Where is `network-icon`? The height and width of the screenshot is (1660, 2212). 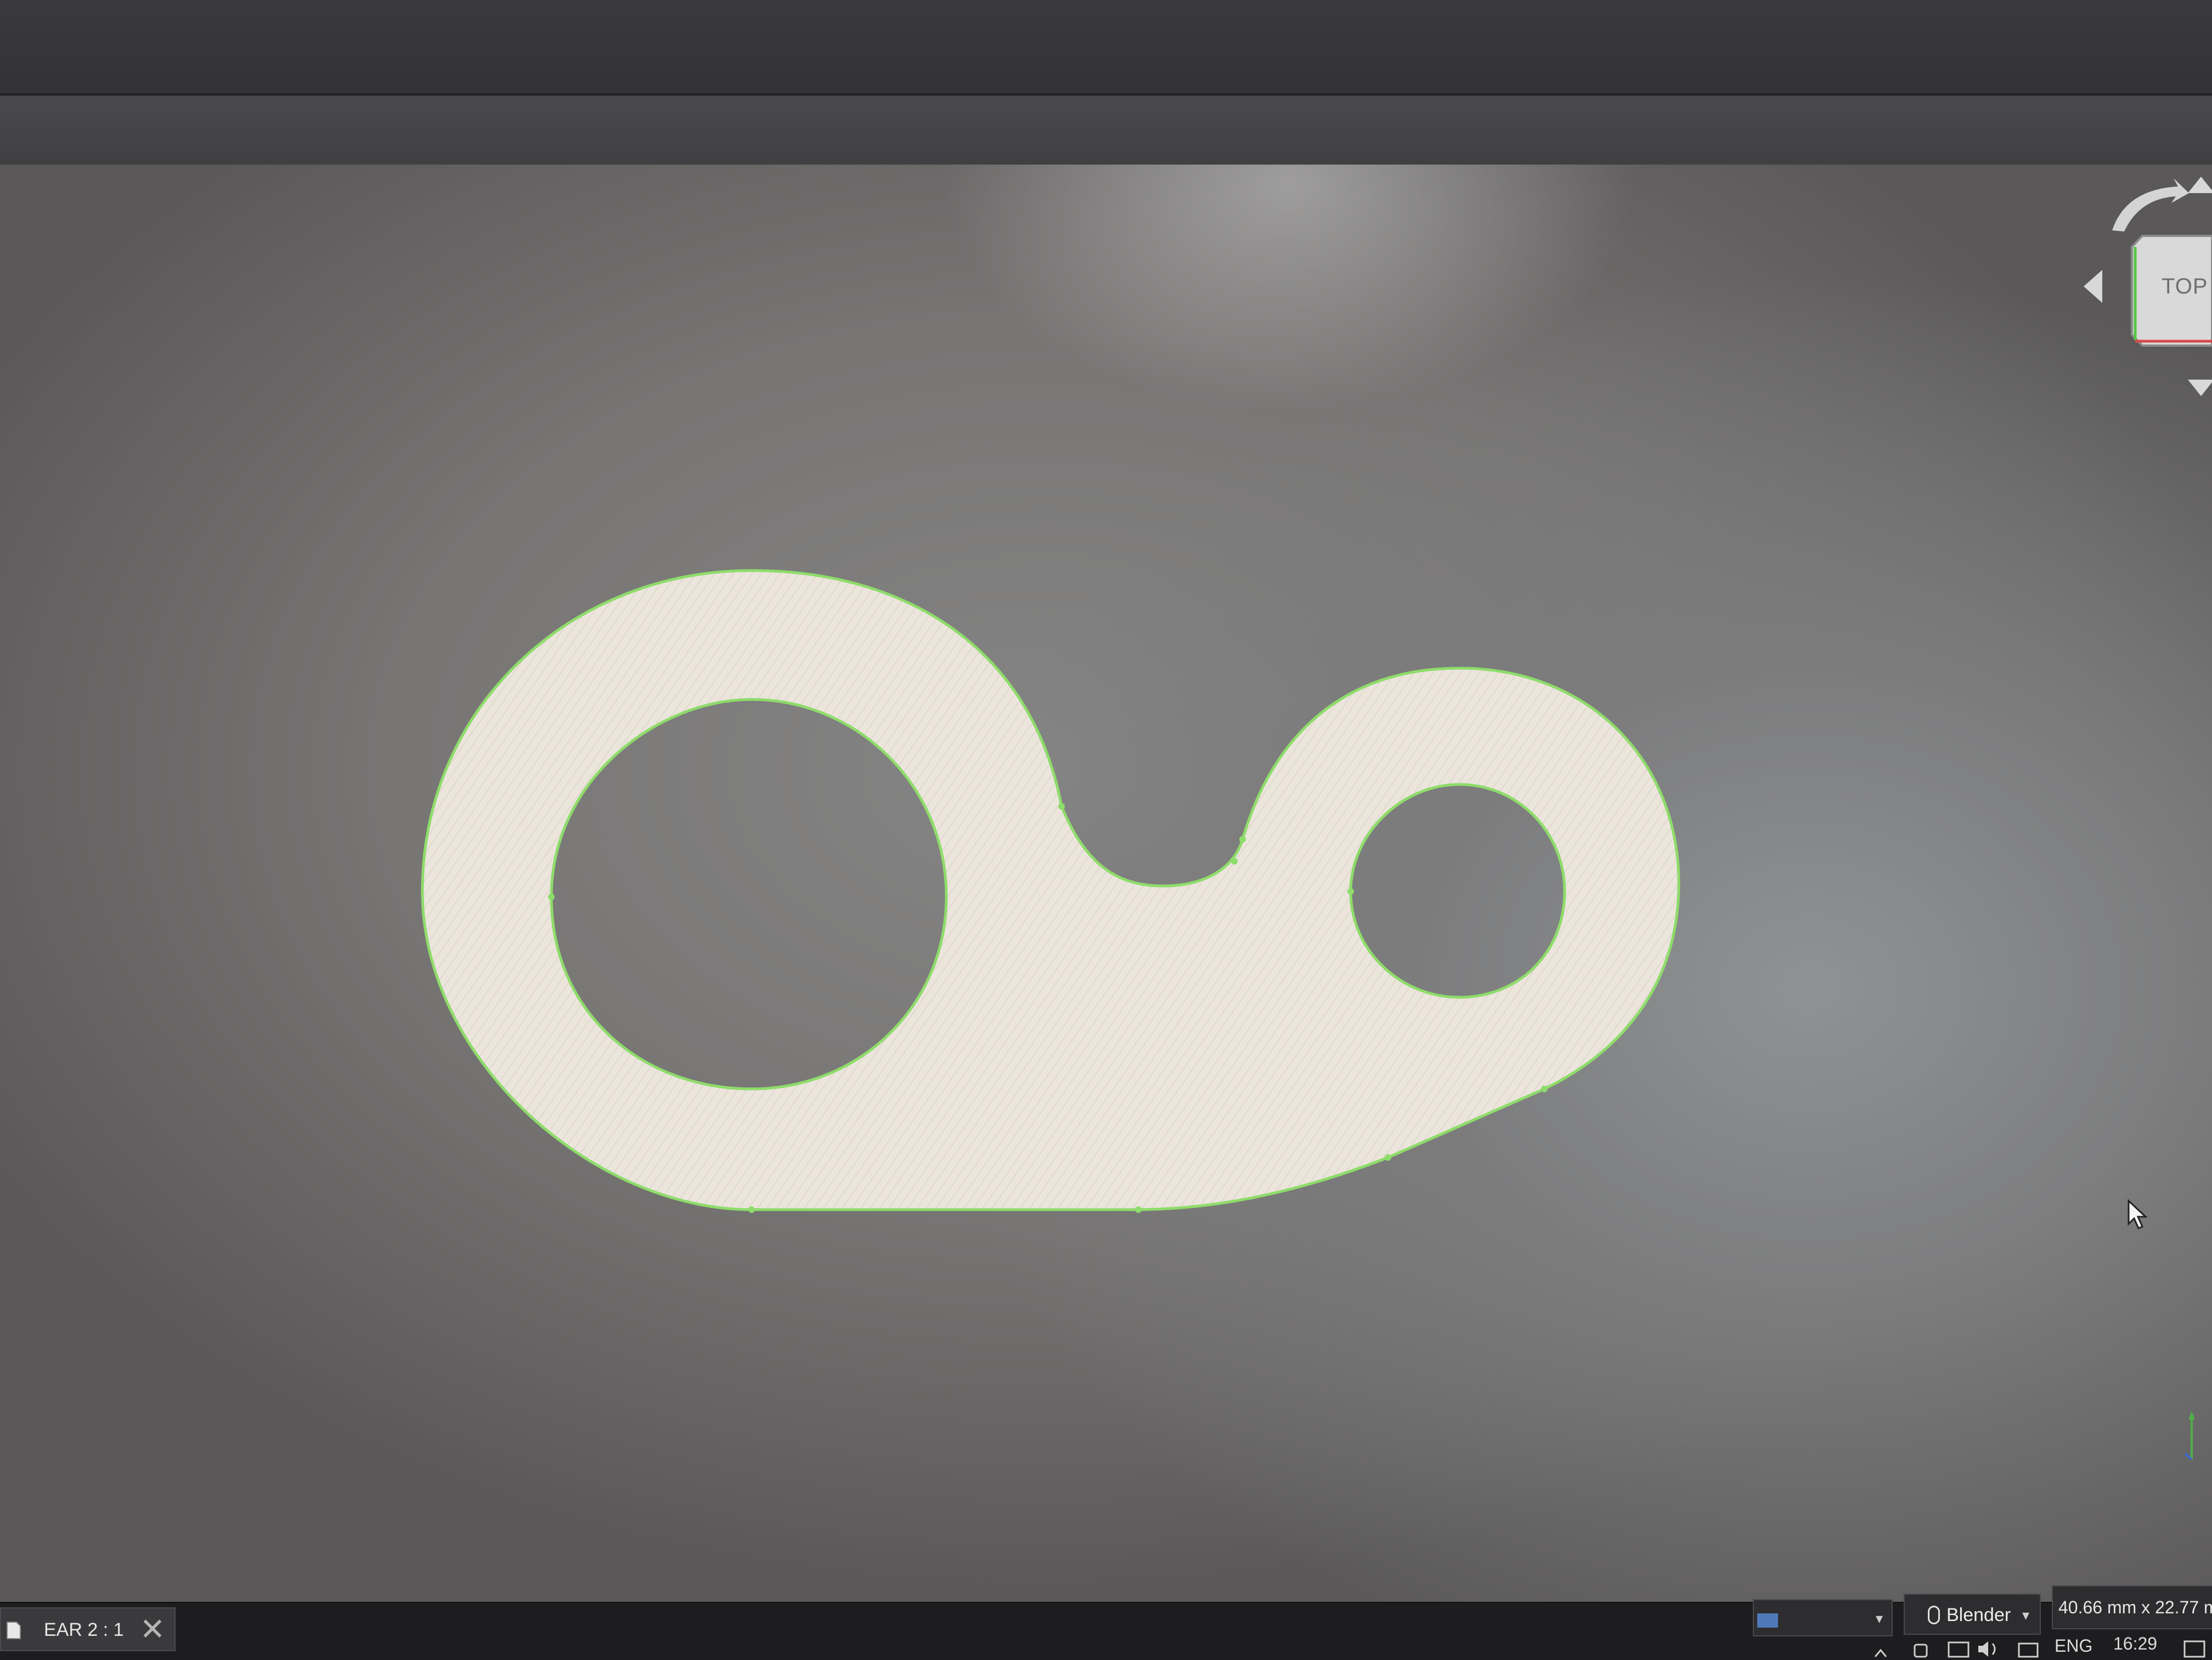 network-icon is located at coordinates (1921, 1651).